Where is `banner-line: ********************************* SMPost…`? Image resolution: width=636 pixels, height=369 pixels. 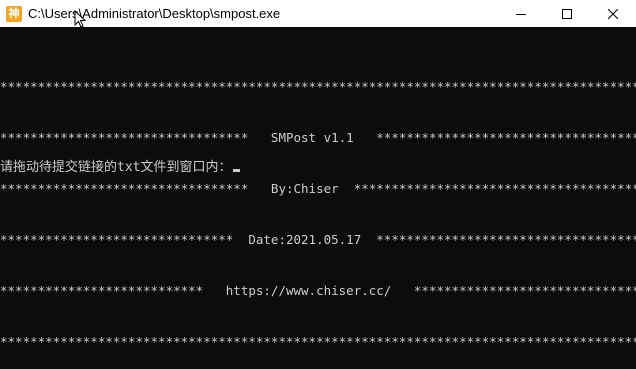
banner-line: ********************************* SMPost… is located at coordinates (318, 137).